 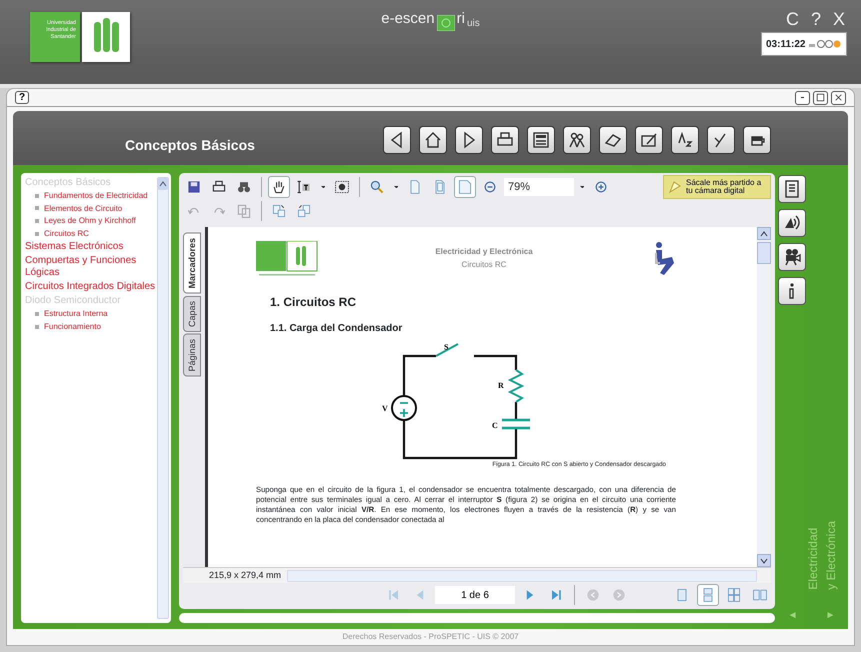 I want to click on document-header-title: Electricidad y Electrónica, so click(x=484, y=252).